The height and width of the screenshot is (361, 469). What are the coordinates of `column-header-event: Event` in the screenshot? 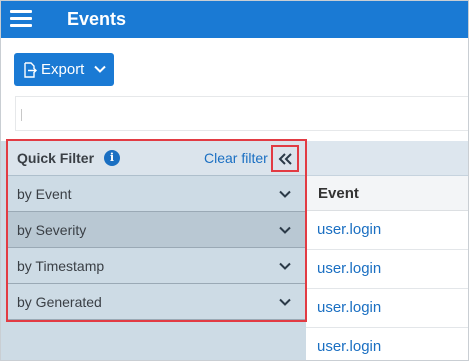 It's located at (387, 193).